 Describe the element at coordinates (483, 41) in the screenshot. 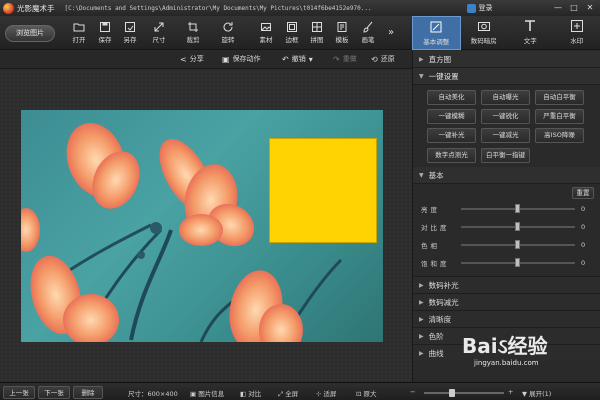

I see `tab-digital-darkroom-label: 数码暗房` at that location.